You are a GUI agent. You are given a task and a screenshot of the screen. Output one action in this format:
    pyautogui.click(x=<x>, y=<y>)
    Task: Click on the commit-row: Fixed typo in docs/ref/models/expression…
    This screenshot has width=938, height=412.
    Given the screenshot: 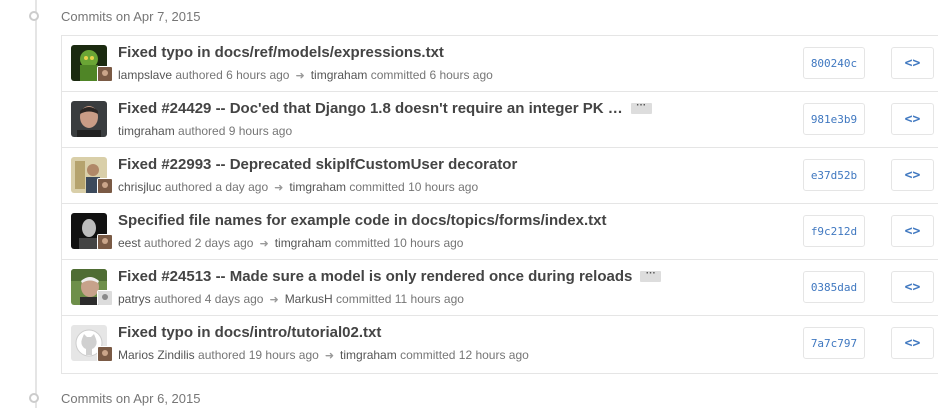 What is the action you would take?
    pyautogui.click(x=500, y=64)
    